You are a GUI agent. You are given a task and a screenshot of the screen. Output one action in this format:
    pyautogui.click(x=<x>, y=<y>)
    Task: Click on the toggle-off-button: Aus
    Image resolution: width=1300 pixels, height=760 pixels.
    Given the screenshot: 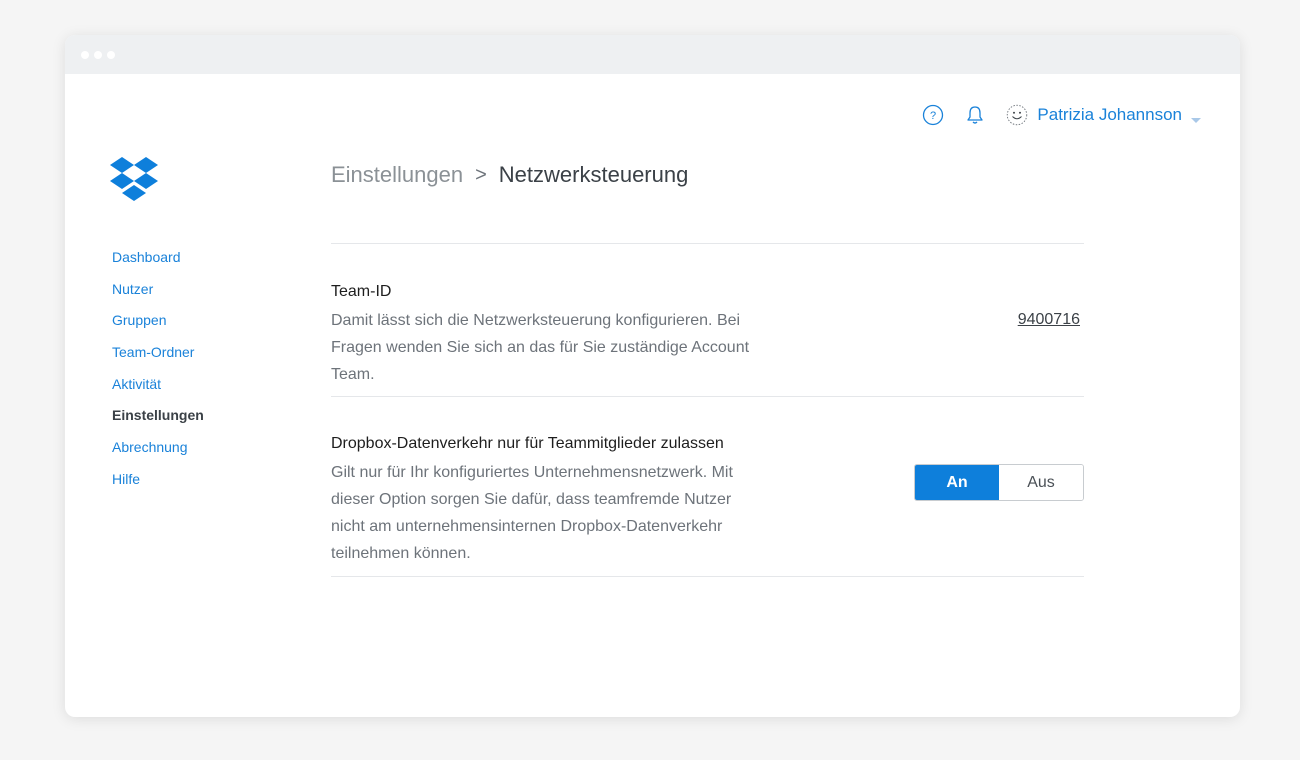 What is the action you would take?
    pyautogui.click(x=1041, y=482)
    